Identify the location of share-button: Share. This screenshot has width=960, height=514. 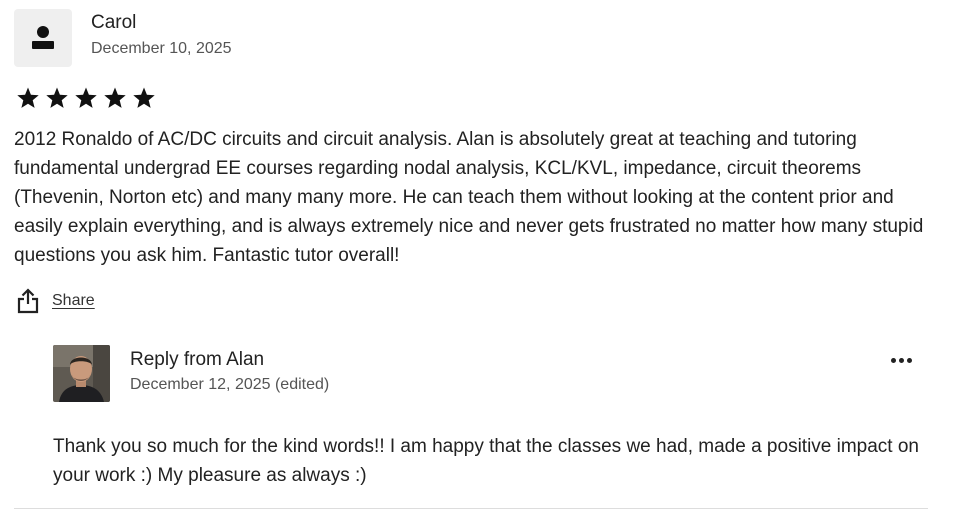
(56, 301).